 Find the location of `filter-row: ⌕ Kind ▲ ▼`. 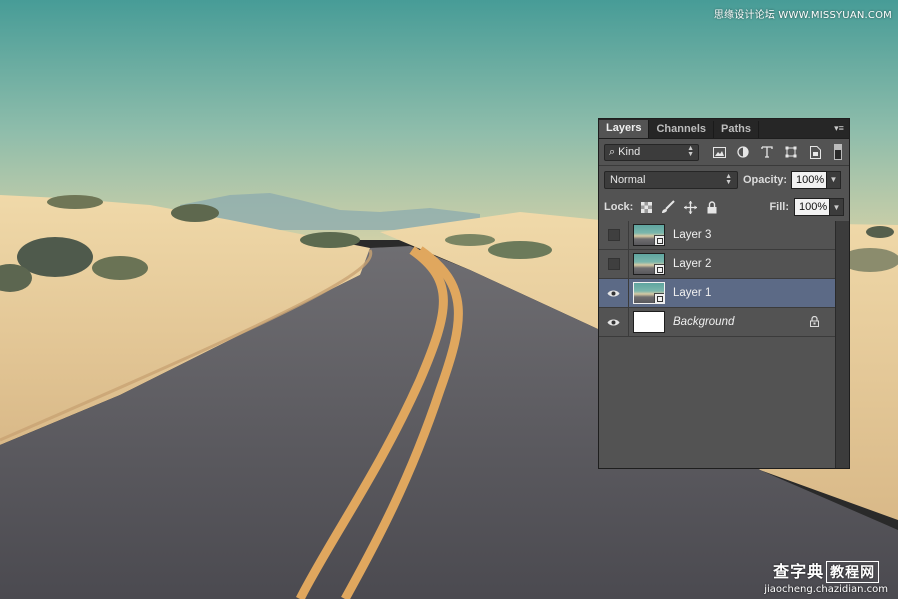

filter-row: ⌕ Kind ▲ ▼ is located at coordinates (724, 152).